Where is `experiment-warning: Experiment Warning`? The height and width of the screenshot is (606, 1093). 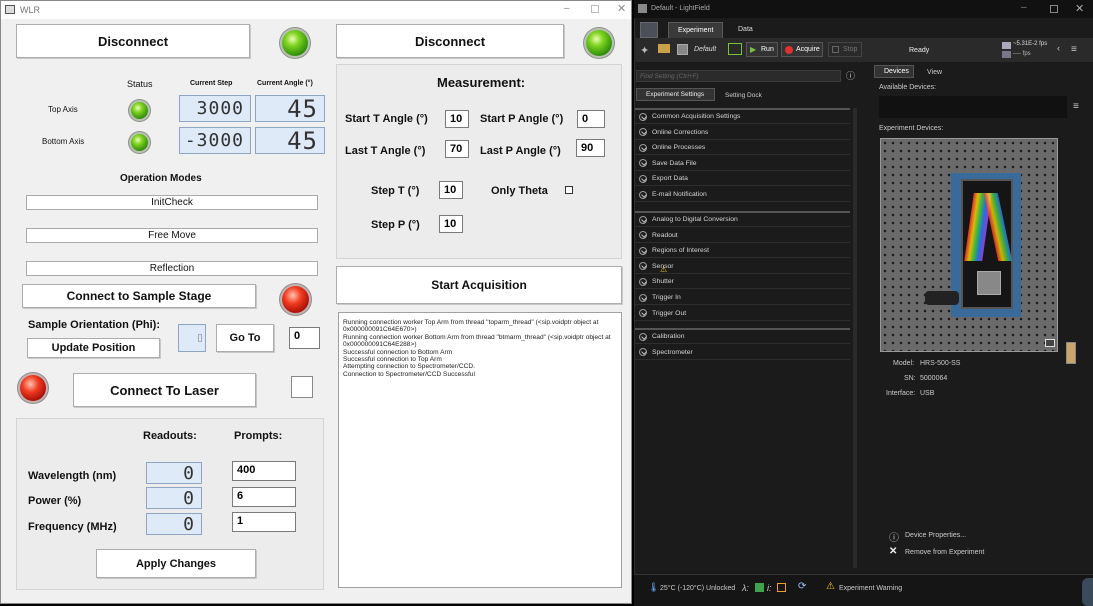 experiment-warning: Experiment Warning is located at coordinates (870, 588).